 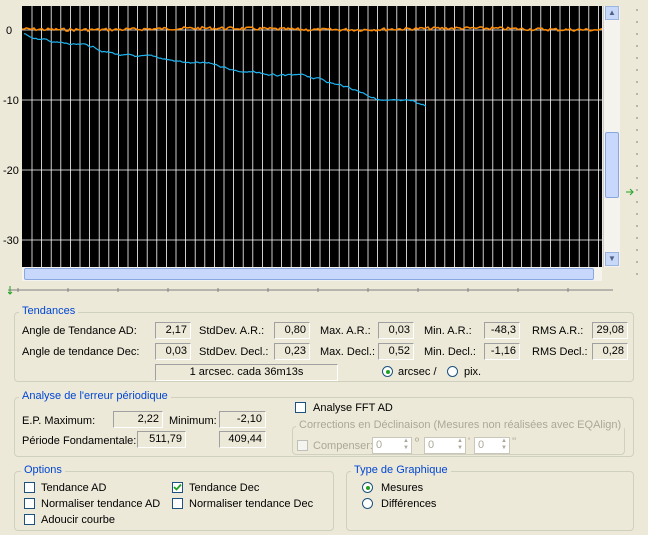 What do you see at coordinates (610, 351) in the screenshot?
I see `rms-decl-value: 0,28` at bounding box center [610, 351].